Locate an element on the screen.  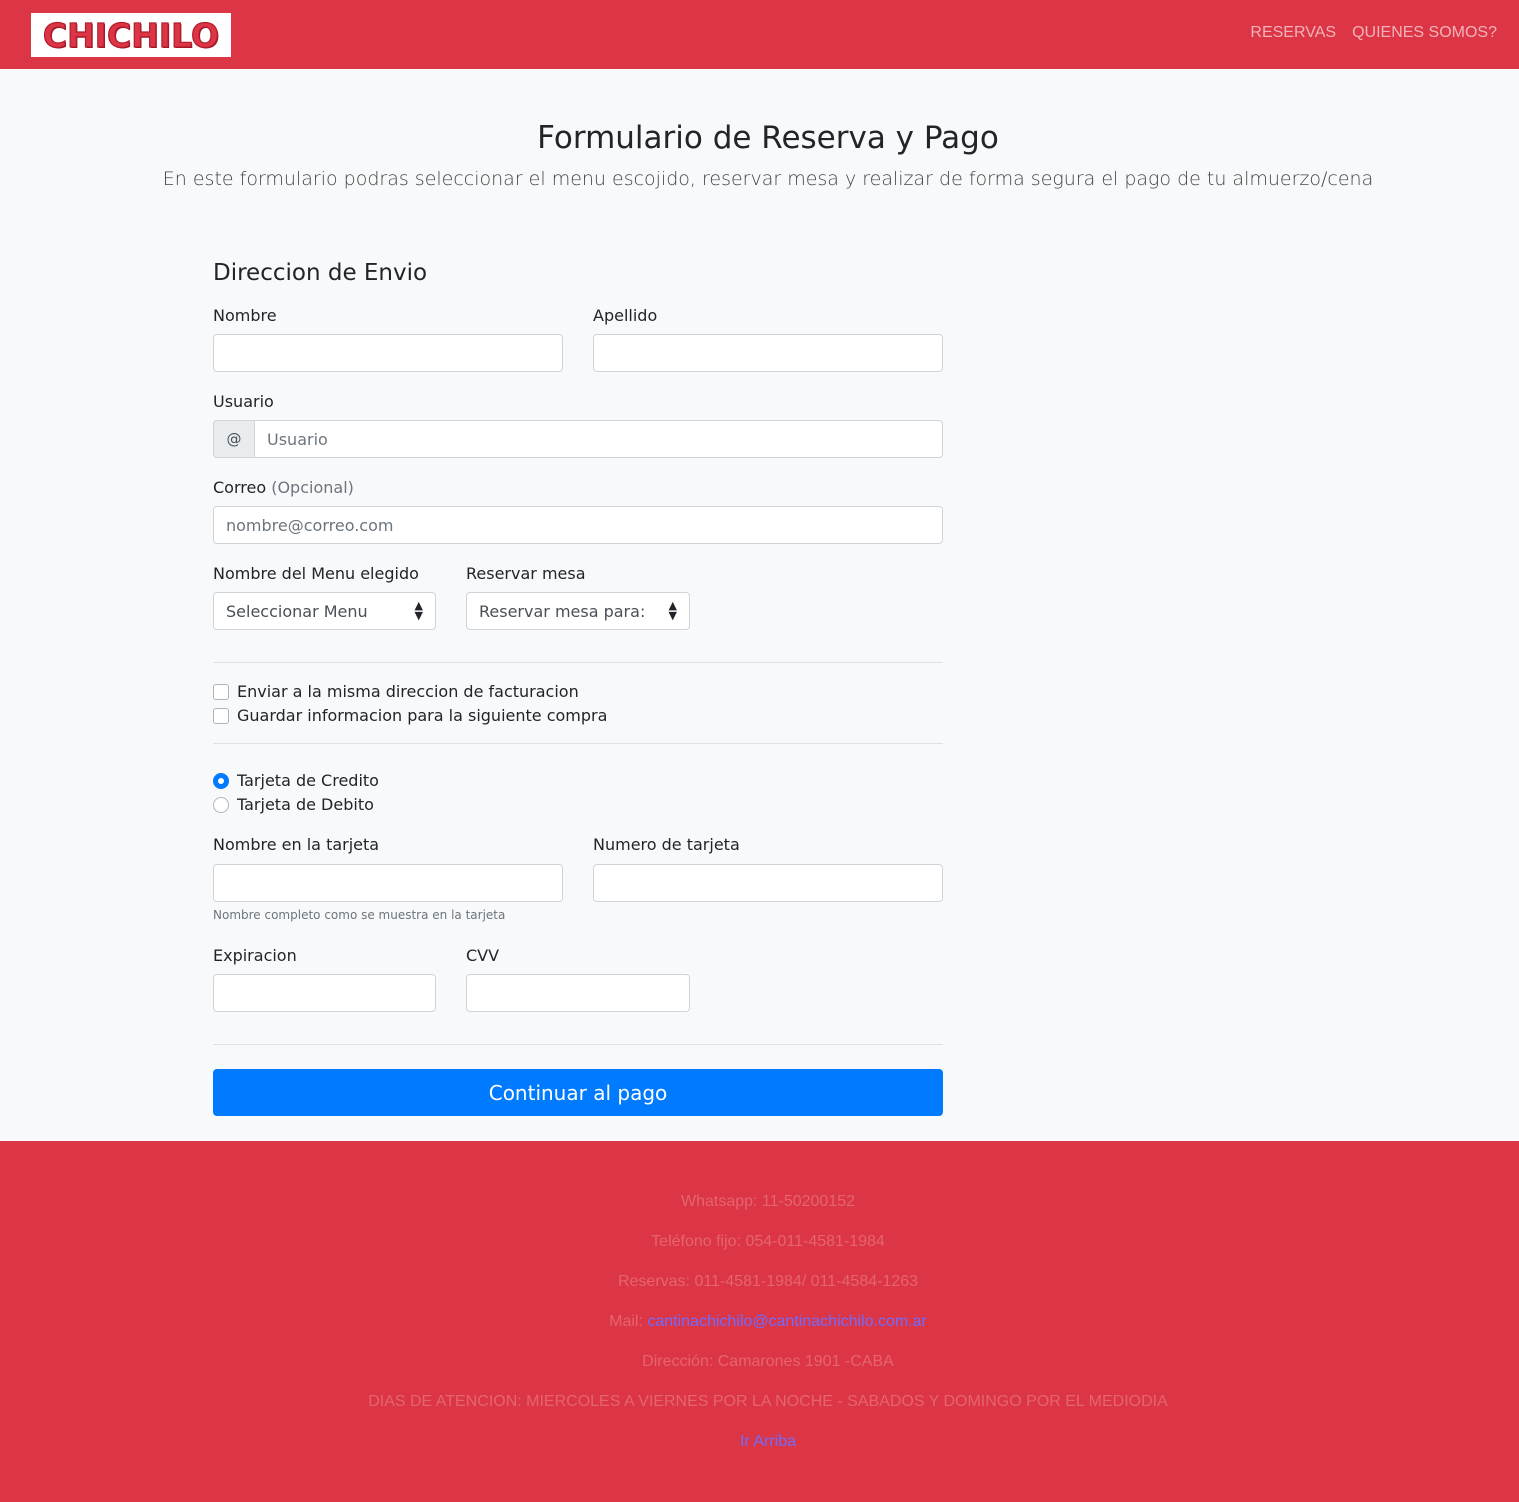
email-label: Correo (Opcional) is located at coordinates (283, 487).